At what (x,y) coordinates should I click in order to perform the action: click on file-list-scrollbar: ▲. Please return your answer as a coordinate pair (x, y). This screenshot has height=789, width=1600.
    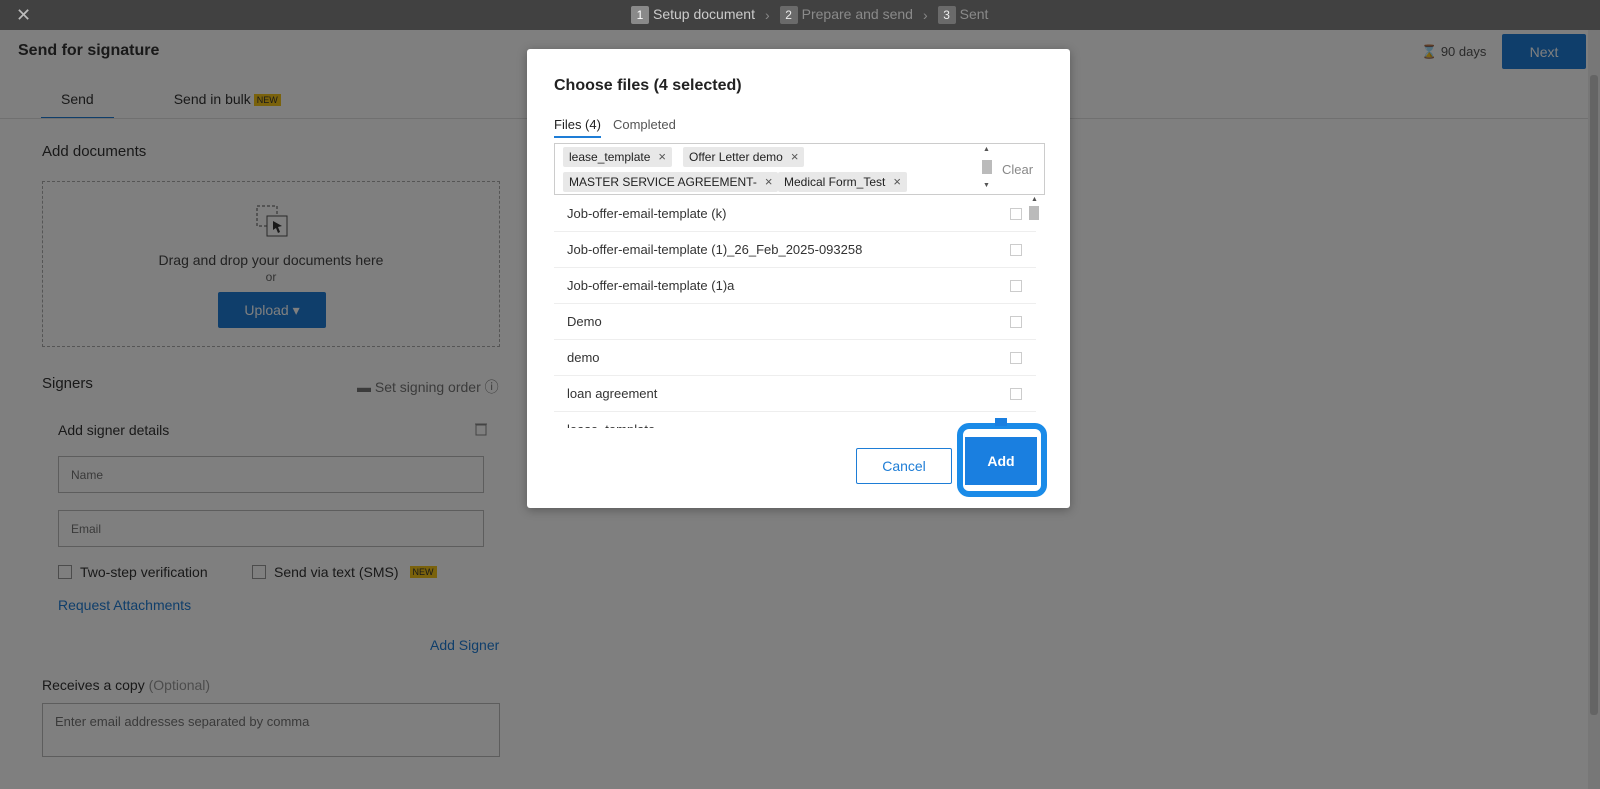
    Looking at the image, I should click on (1034, 312).